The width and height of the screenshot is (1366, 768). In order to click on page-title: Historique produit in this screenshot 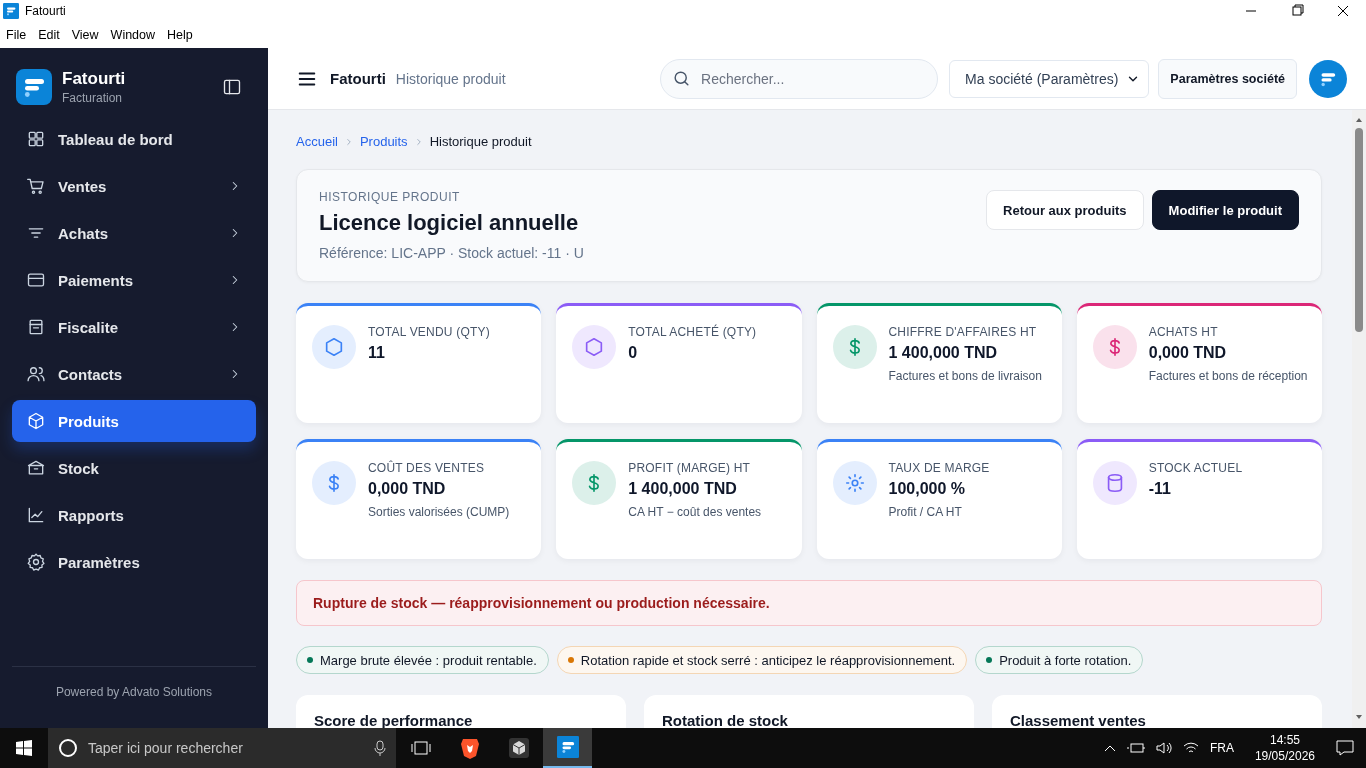, I will do `click(451, 78)`.